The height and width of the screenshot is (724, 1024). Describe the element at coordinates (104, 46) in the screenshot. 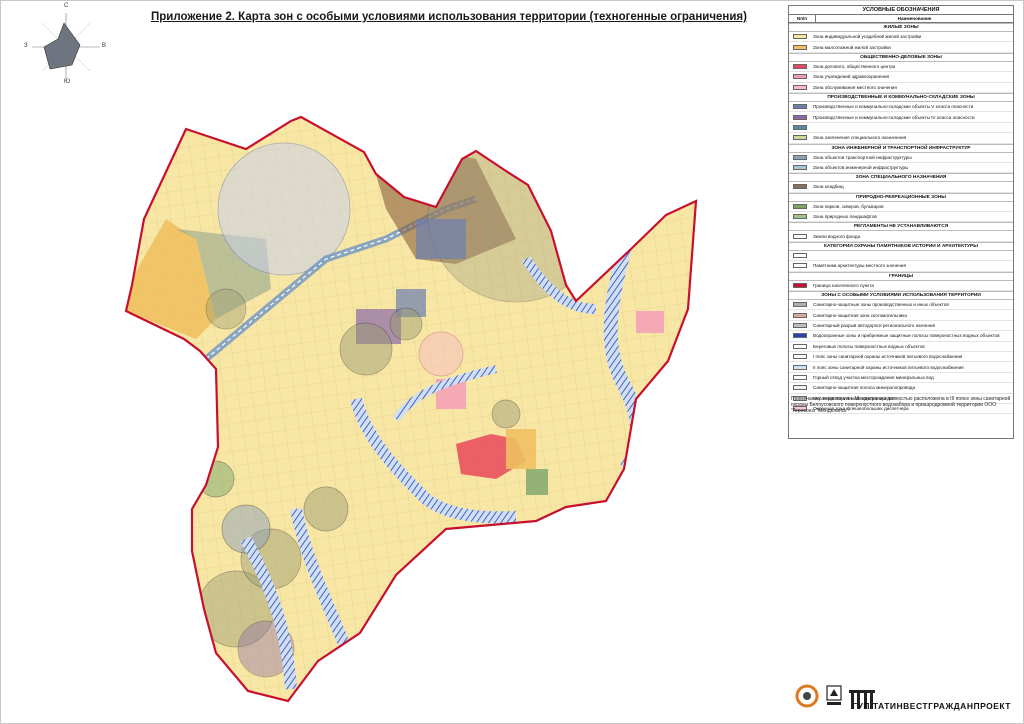

I see `compass-east-label: В` at that location.